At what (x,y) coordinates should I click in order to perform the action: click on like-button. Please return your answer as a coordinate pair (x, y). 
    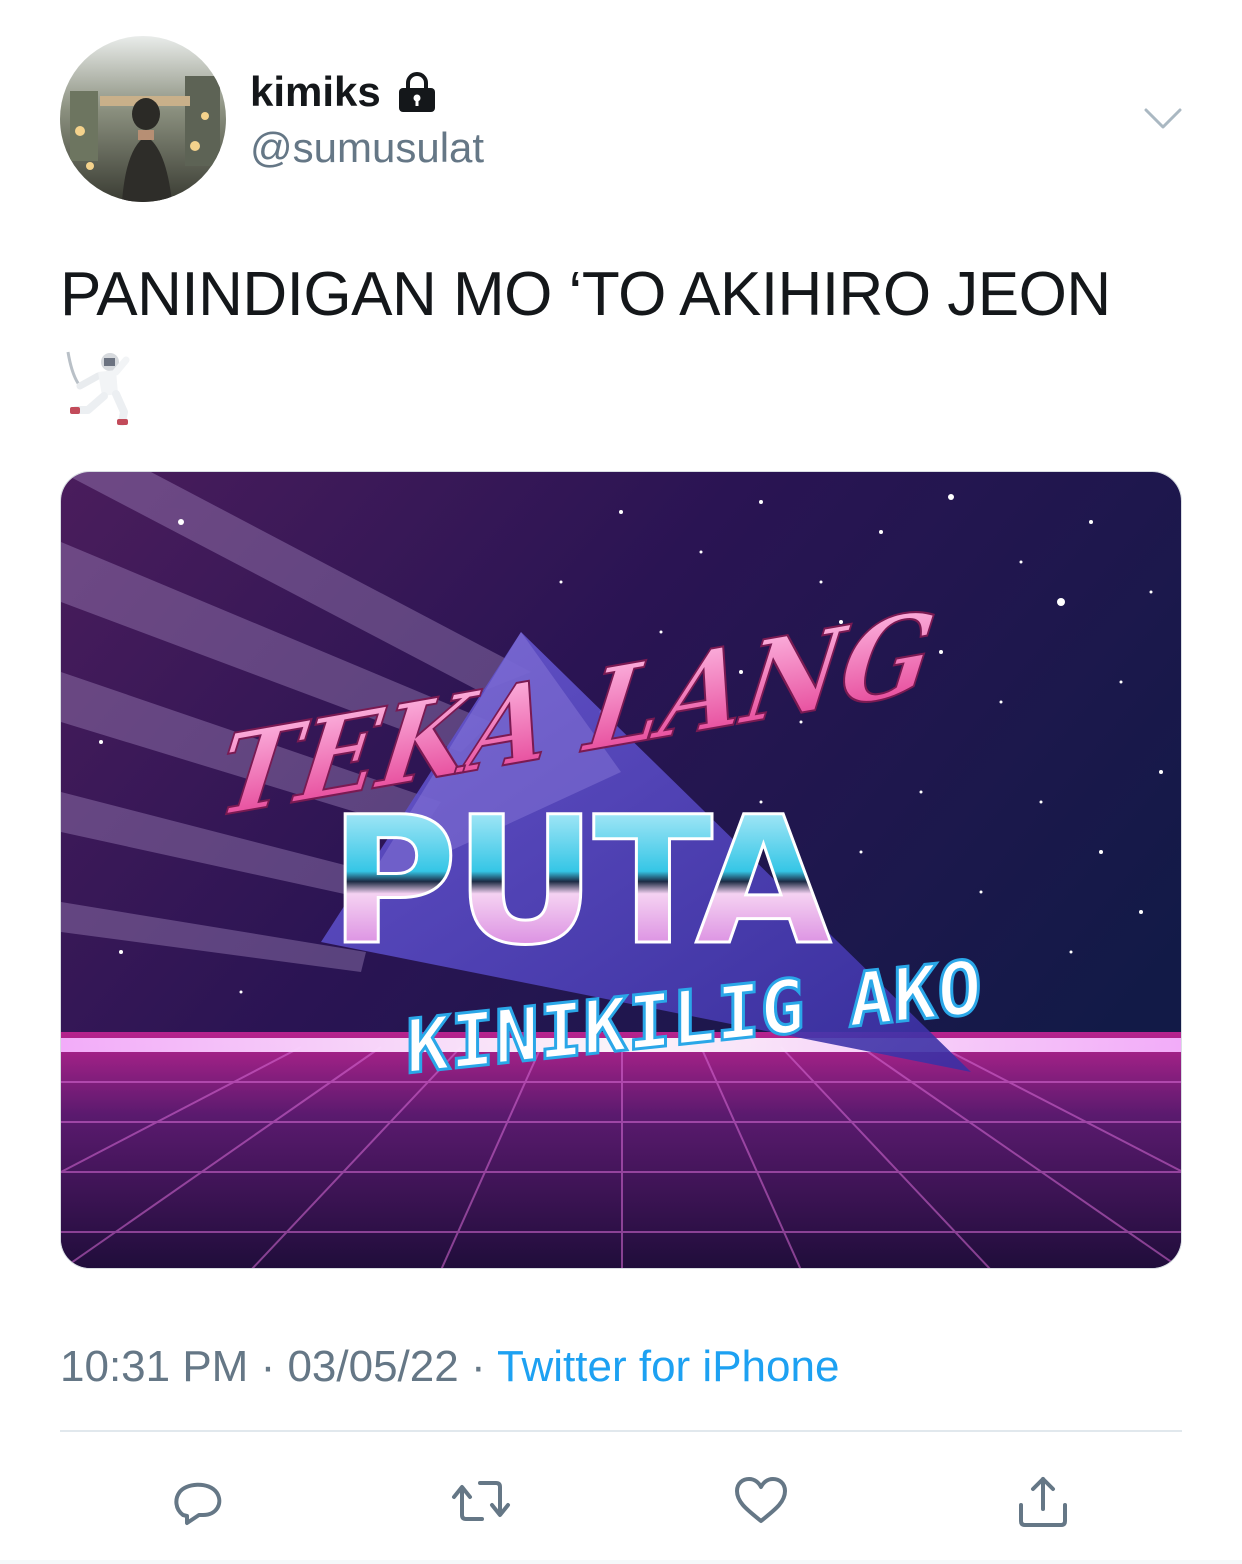
    Looking at the image, I should click on (761, 1503).